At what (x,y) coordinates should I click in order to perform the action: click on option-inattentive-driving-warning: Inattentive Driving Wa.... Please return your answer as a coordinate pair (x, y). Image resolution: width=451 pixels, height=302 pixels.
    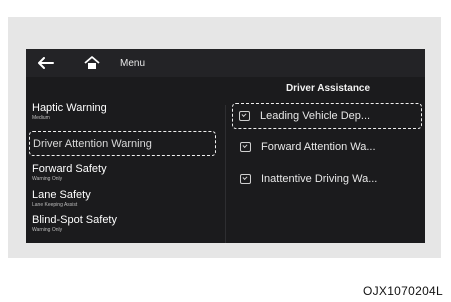
    Looking at the image, I should click on (327, 179).